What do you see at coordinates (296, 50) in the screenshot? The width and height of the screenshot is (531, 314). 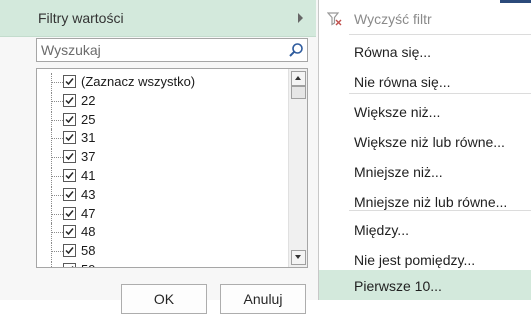 I see `search-icon` at bounding box center [296, 50].